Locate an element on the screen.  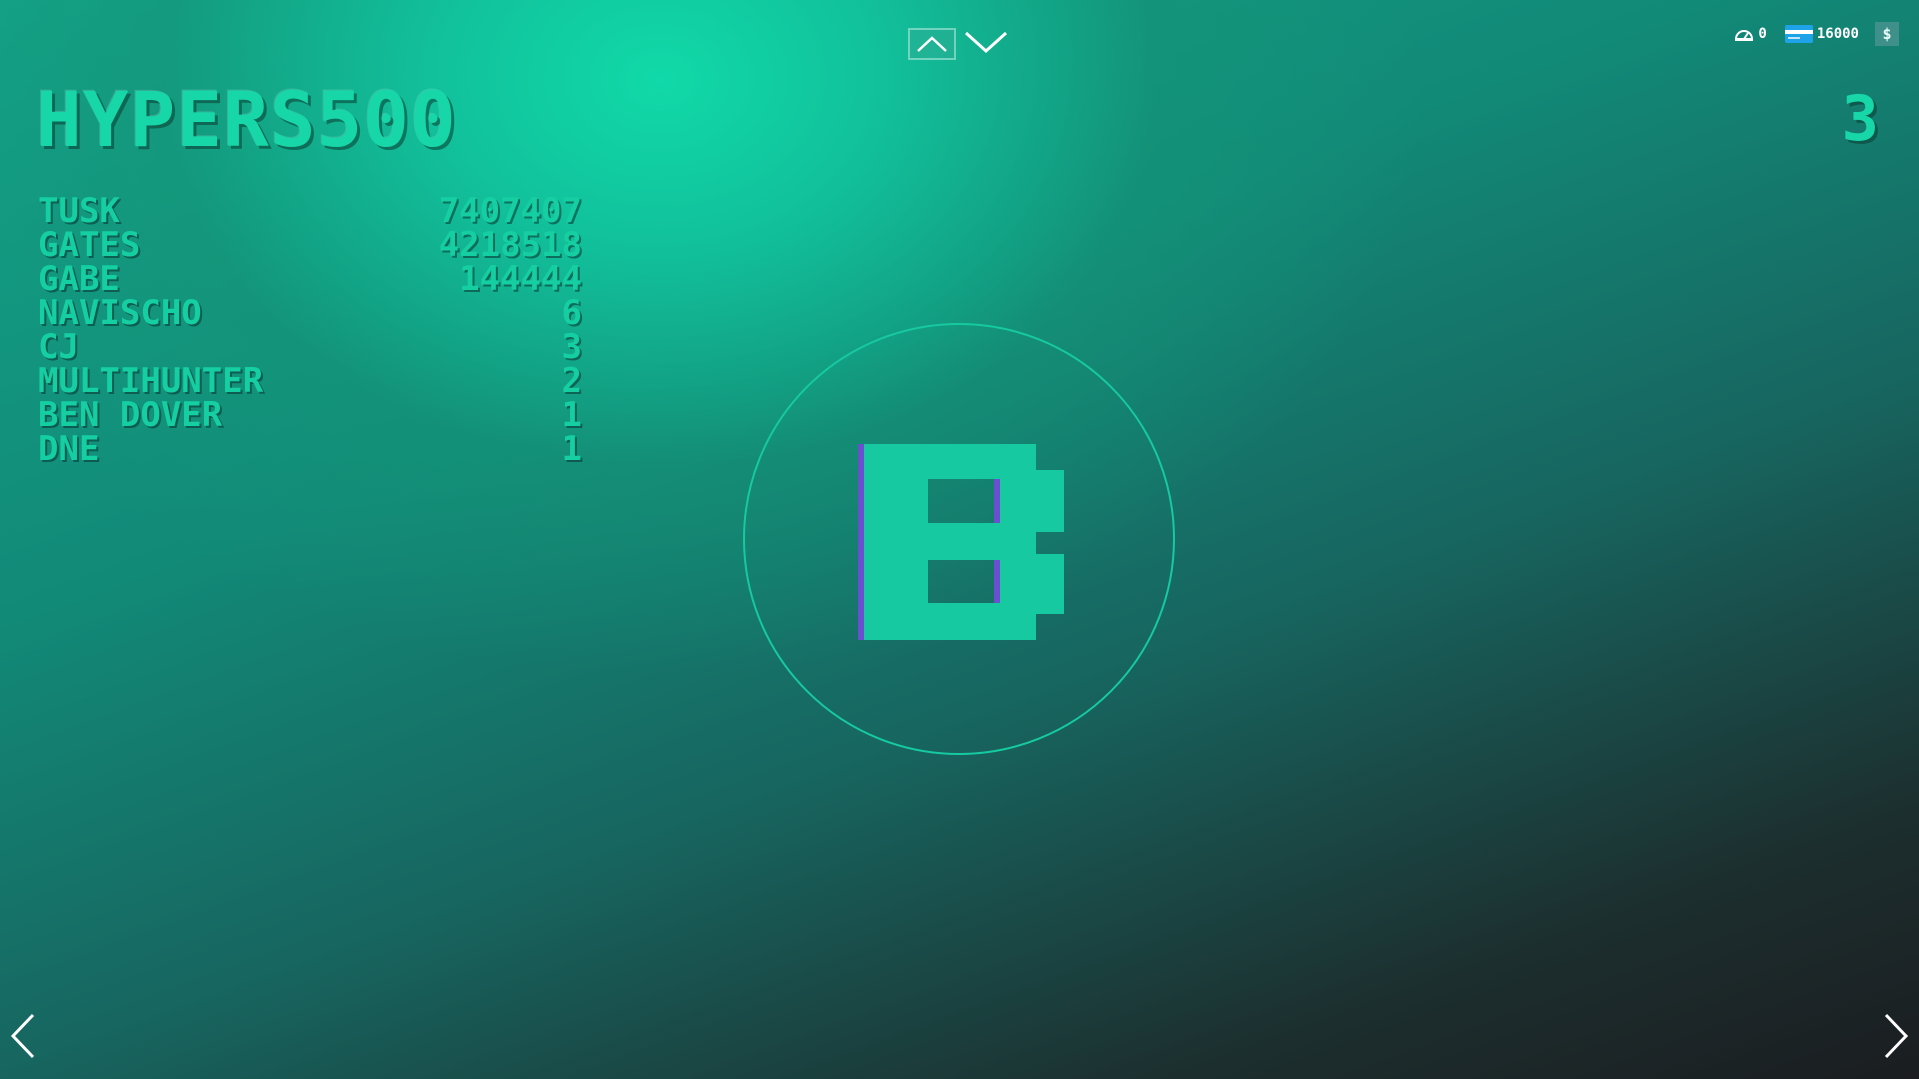
leaderboard-row: MULTIHUNTER 2 is located at coordinates (310, 381).